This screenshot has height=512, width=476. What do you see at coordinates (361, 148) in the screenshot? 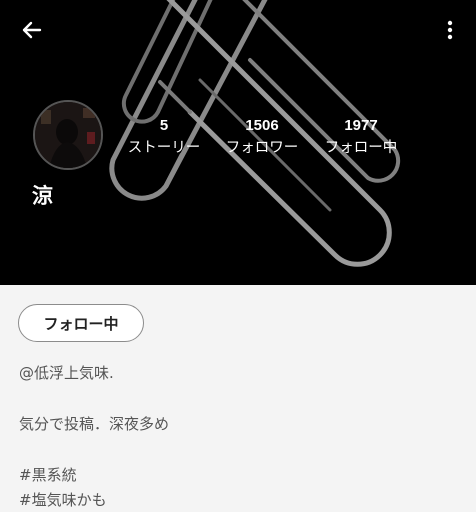
I see `stat-following-label: フォロー中` at bounding box center [361, 148].